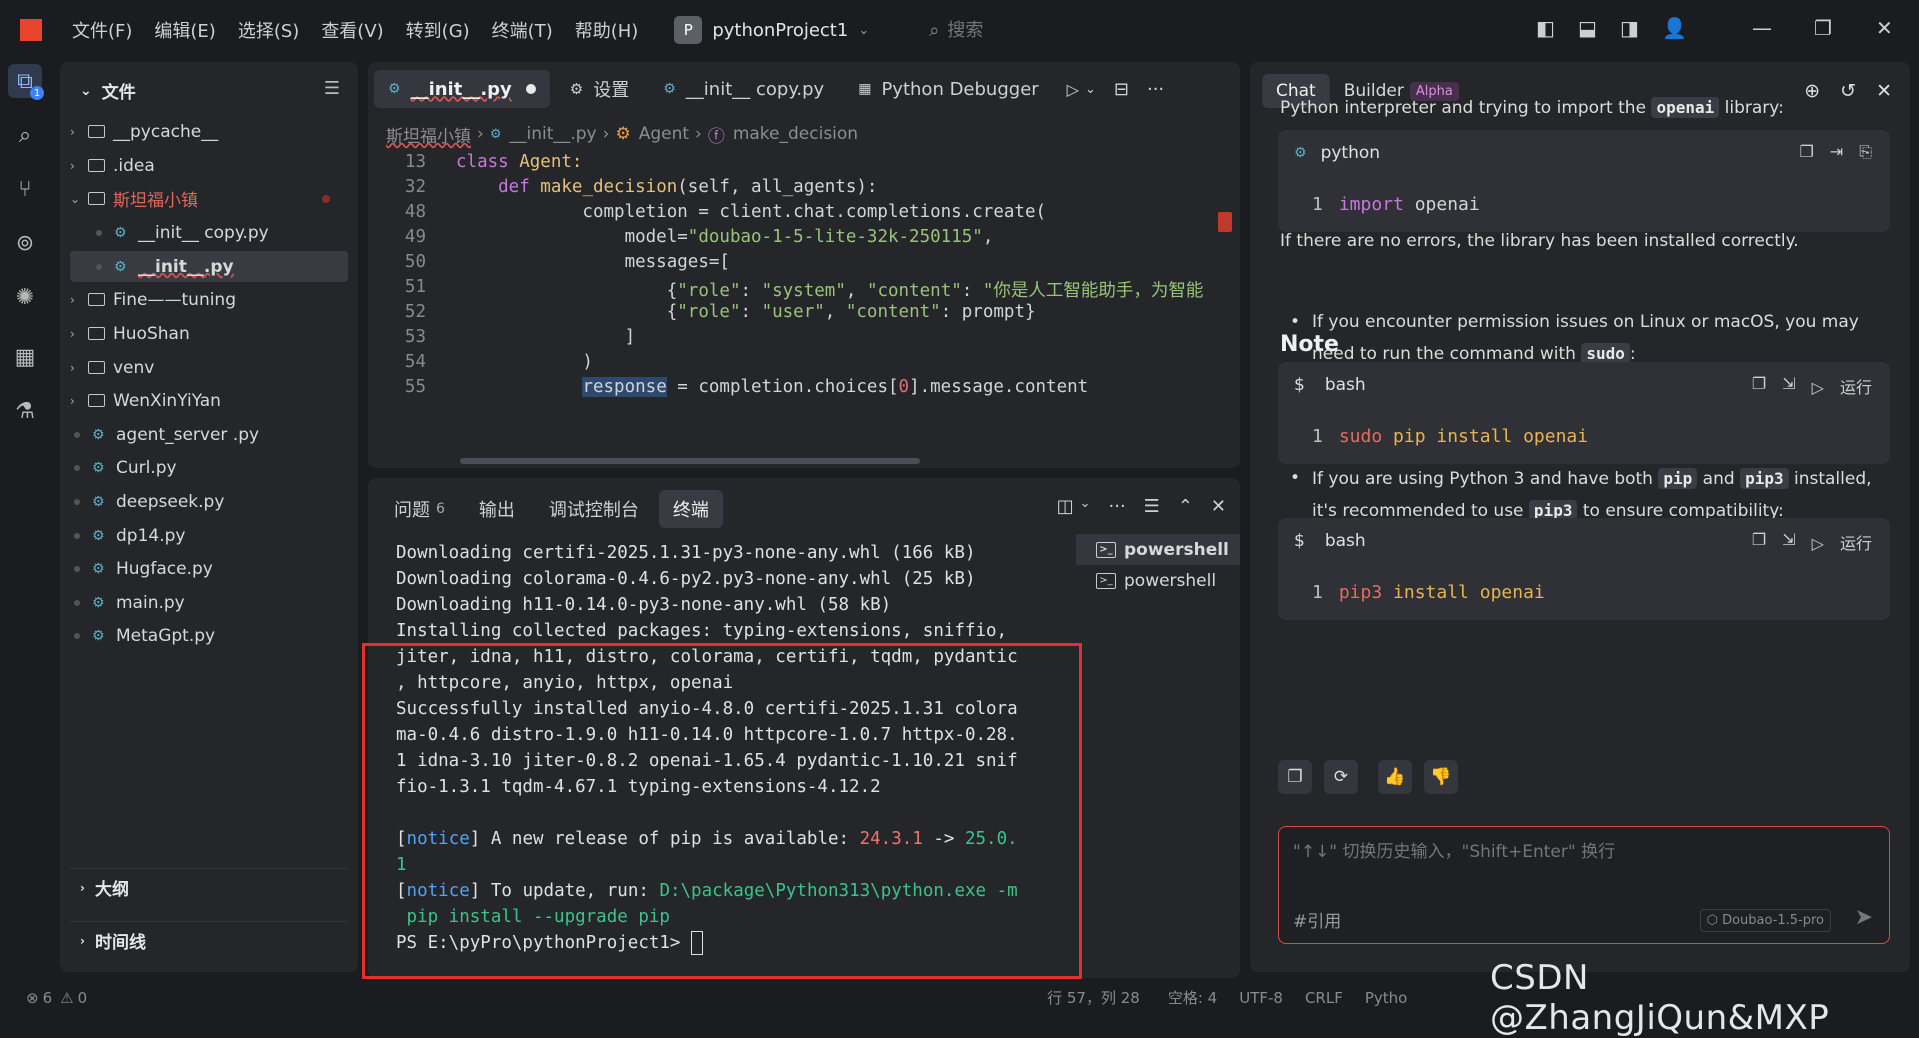  I want to click on remote-icon: ⊚, so click(25, 243).